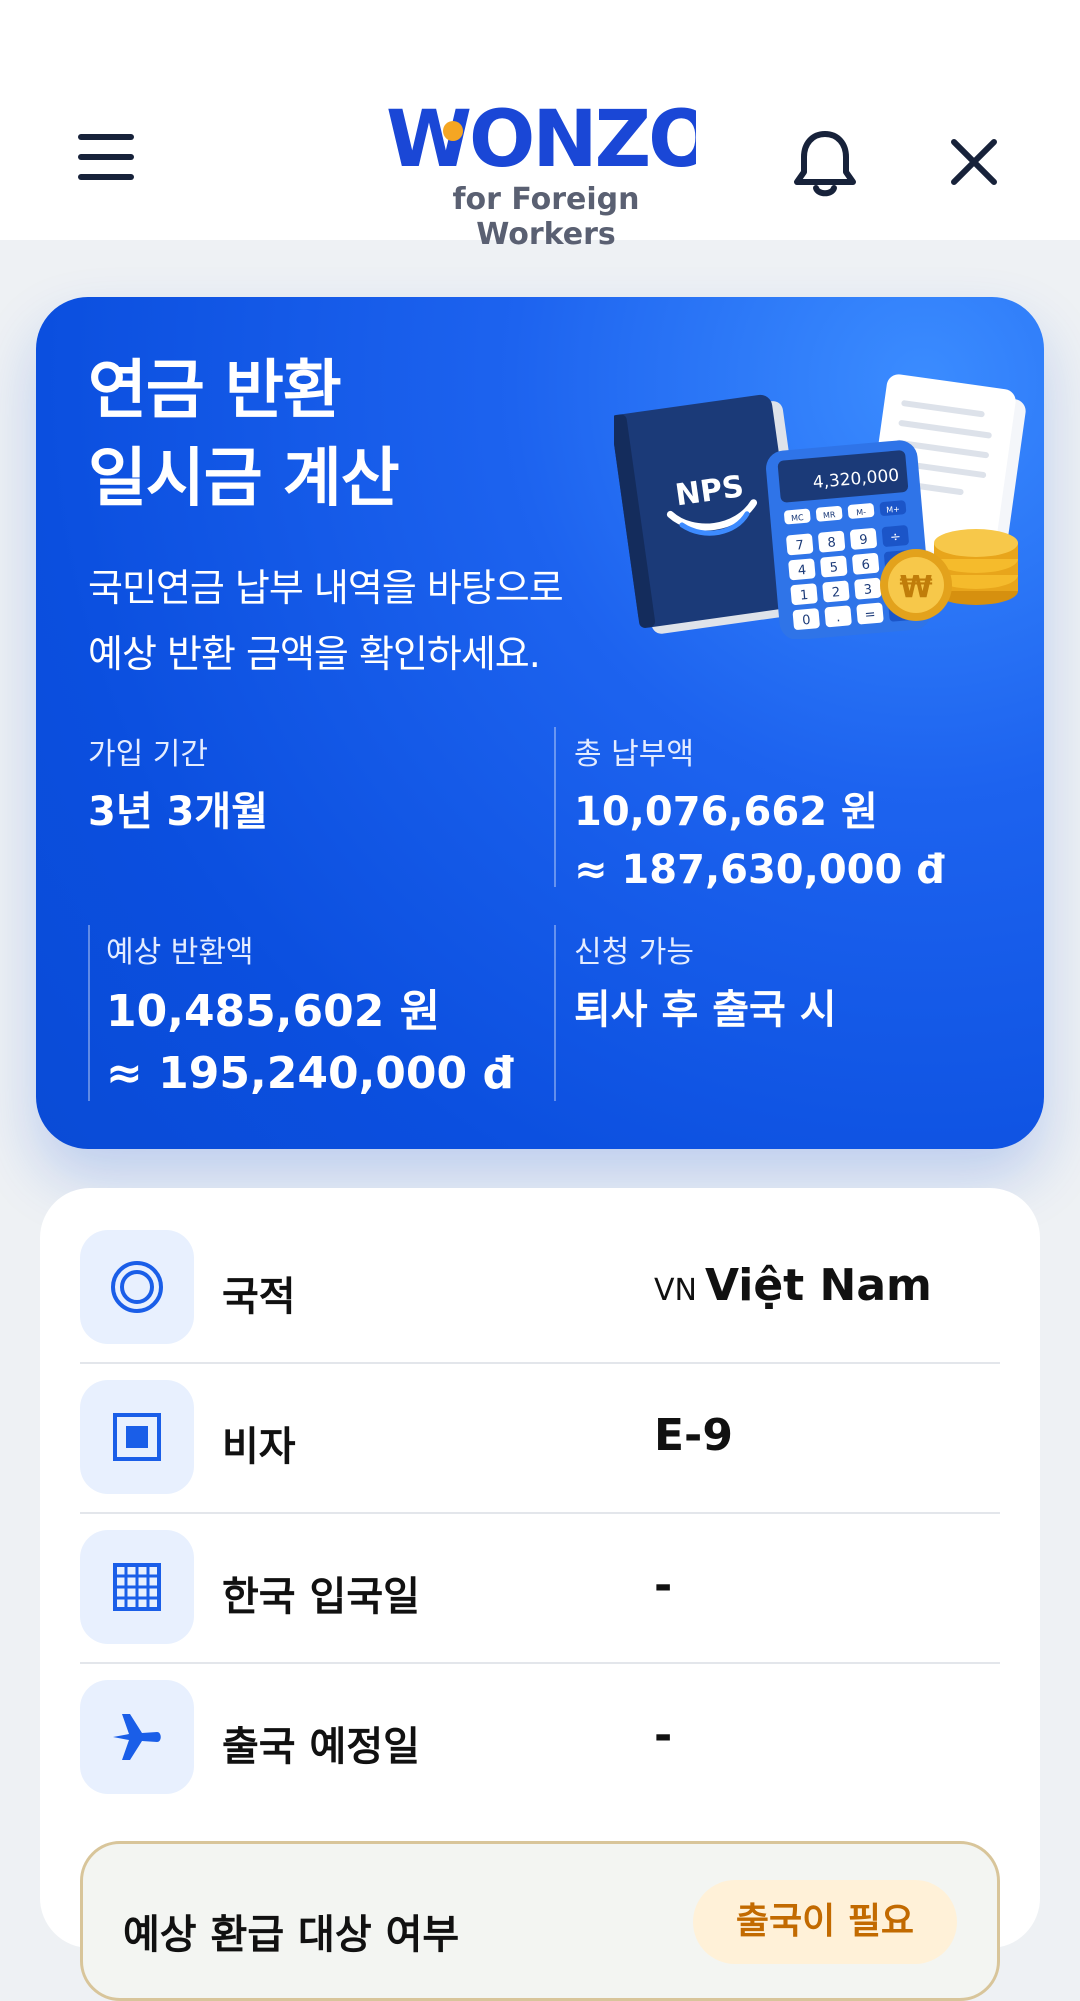  I want to click on calc-key-label: 3, so click(868, 590).